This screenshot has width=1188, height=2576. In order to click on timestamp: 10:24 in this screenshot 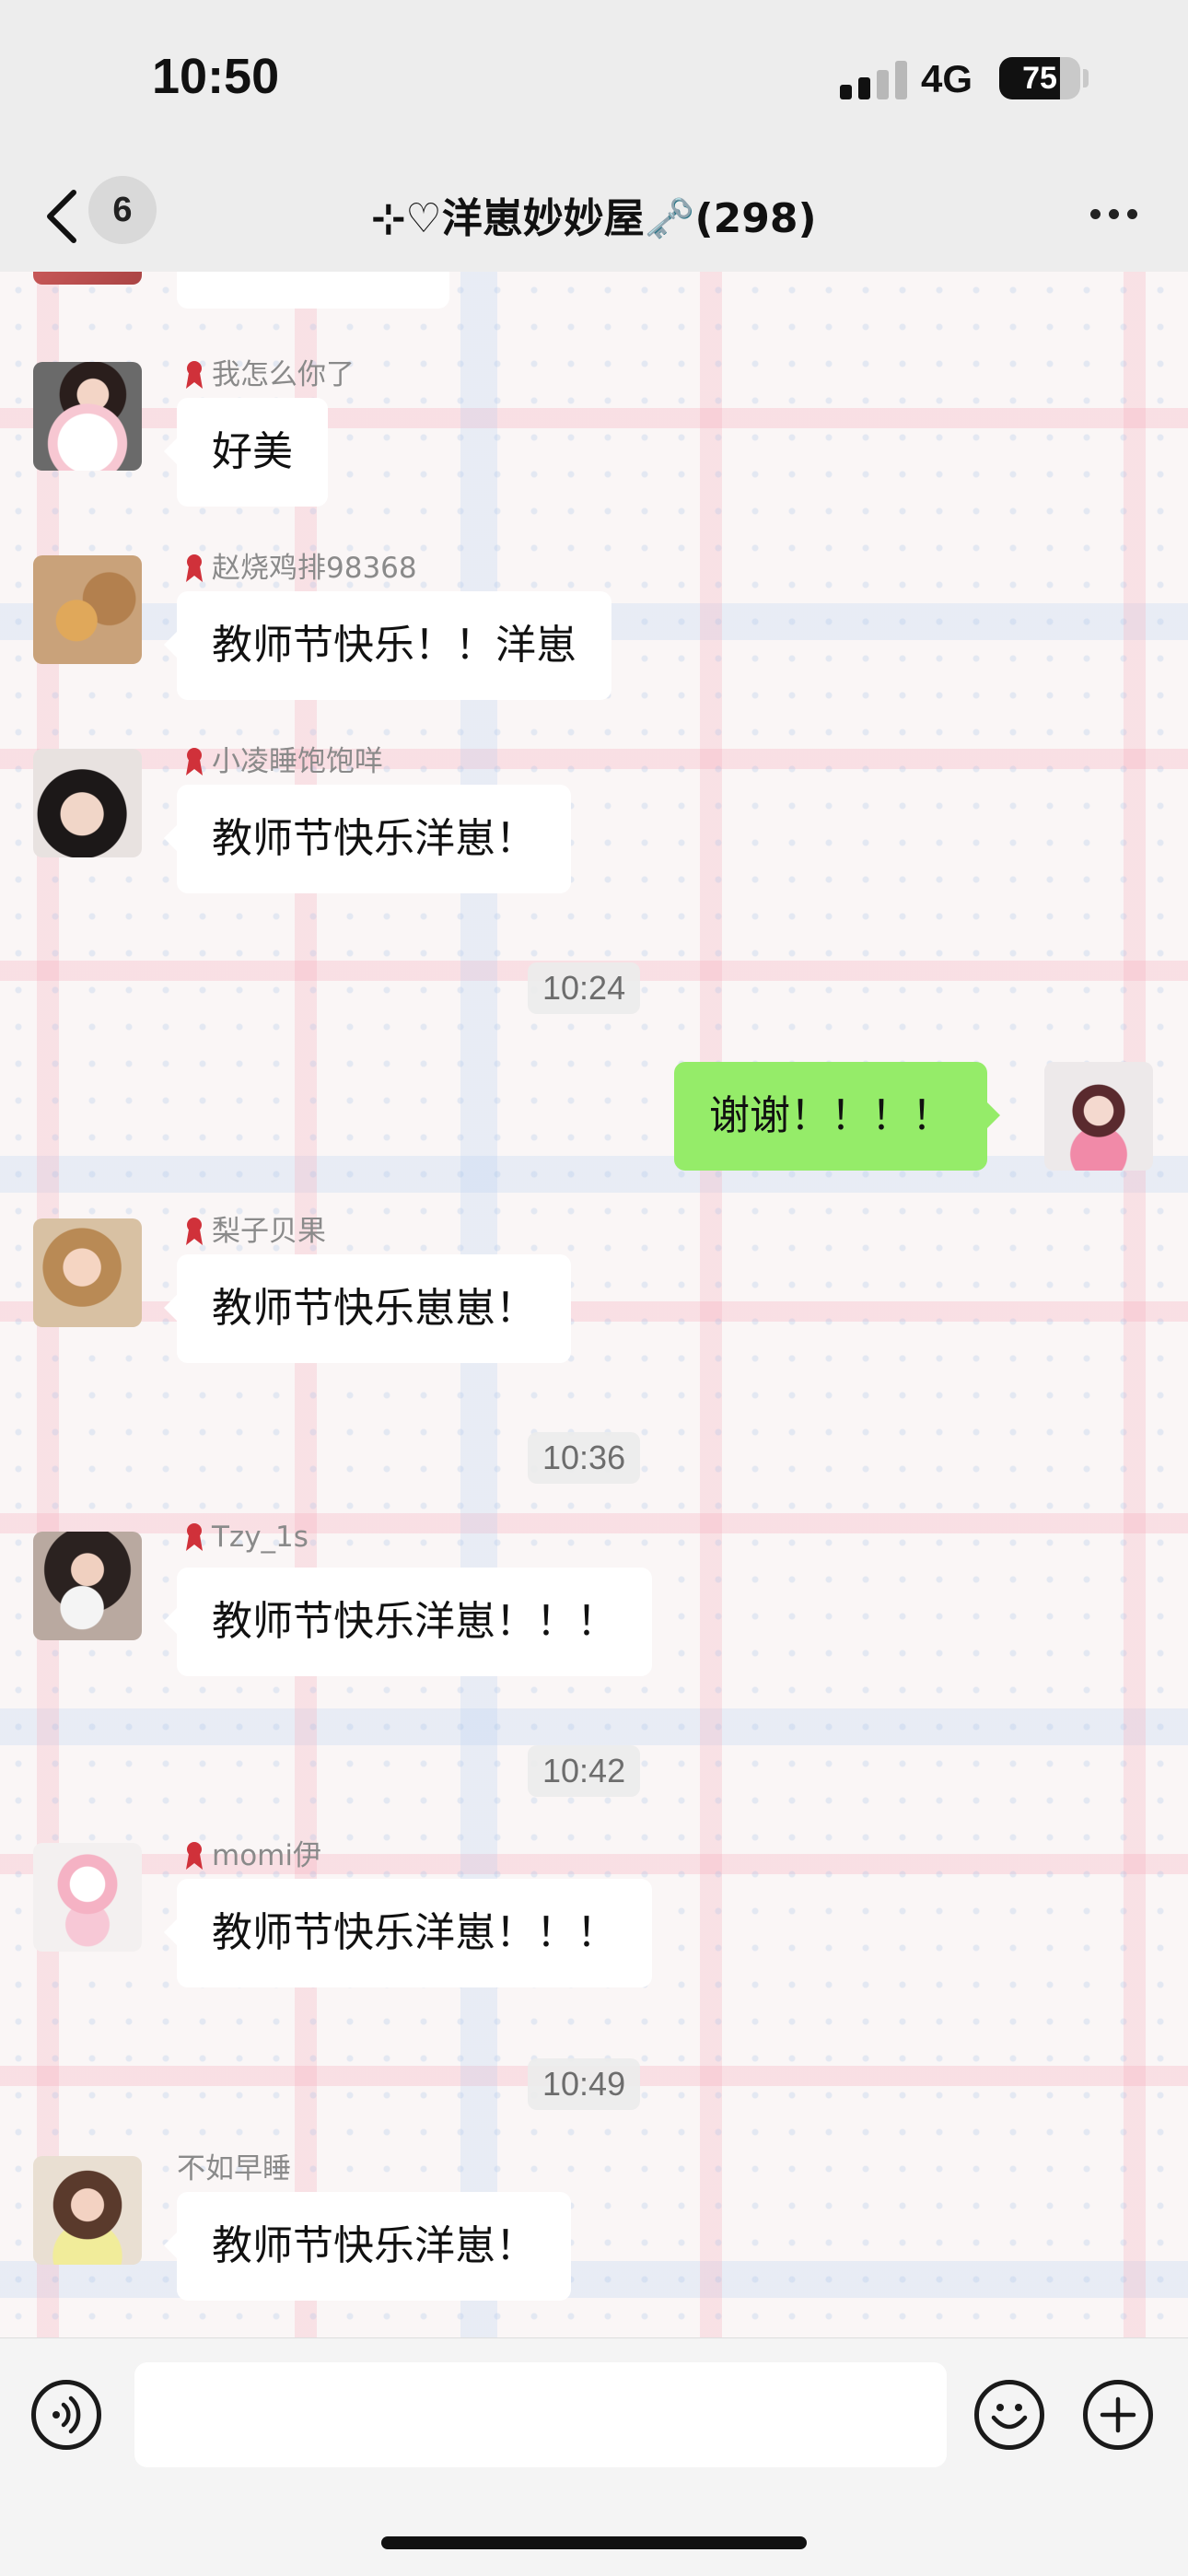, I will do `click(584, 988)`.